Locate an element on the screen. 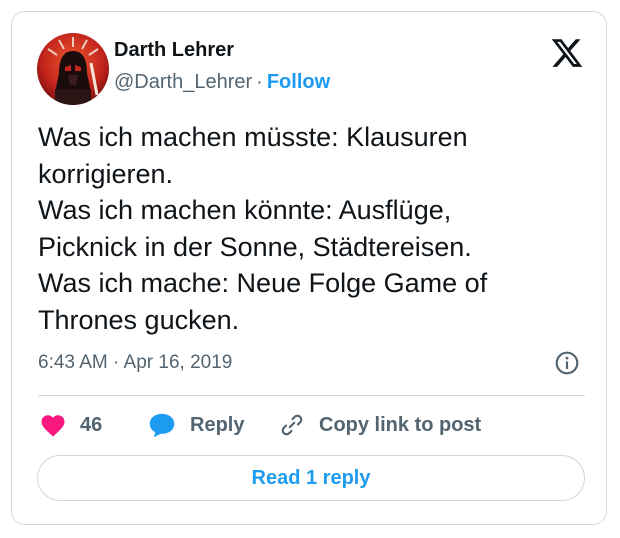  divider is located at coordinates (311, 395).